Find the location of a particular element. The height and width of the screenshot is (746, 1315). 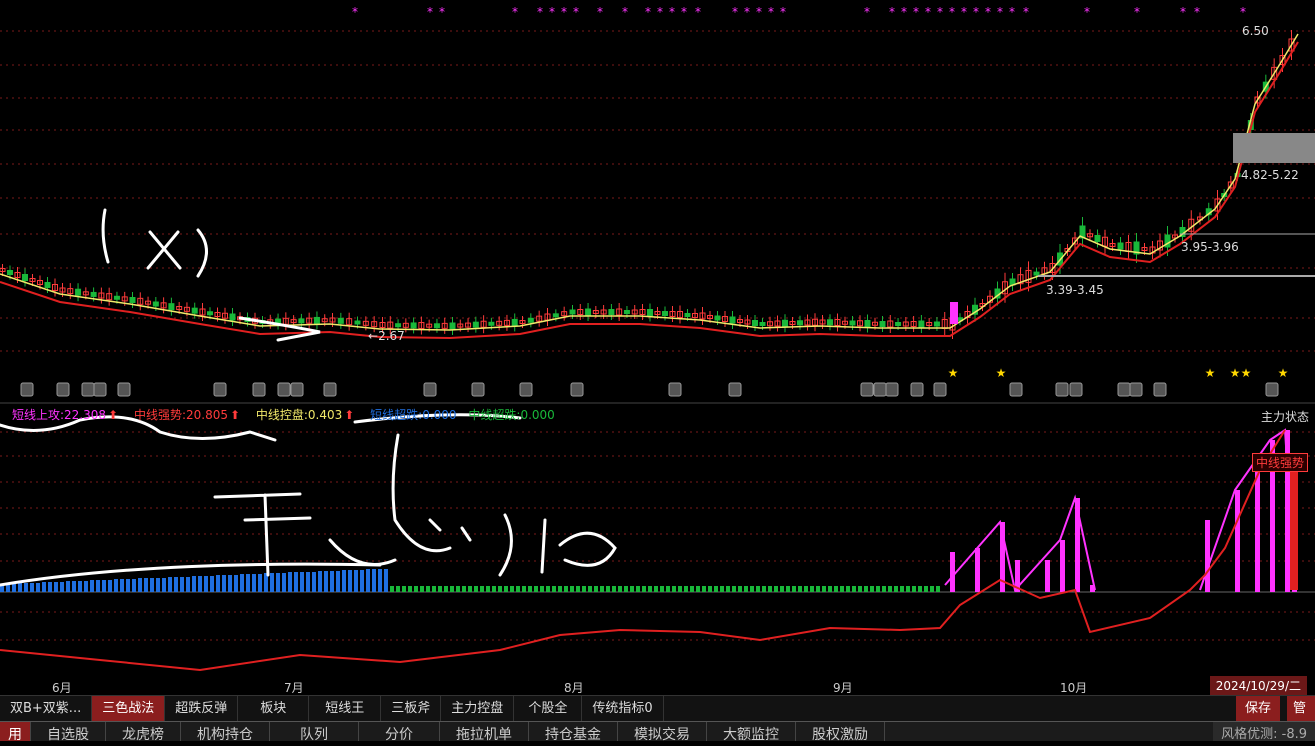

menu-item-queue: 队列 is located at coordinates (314, 731).